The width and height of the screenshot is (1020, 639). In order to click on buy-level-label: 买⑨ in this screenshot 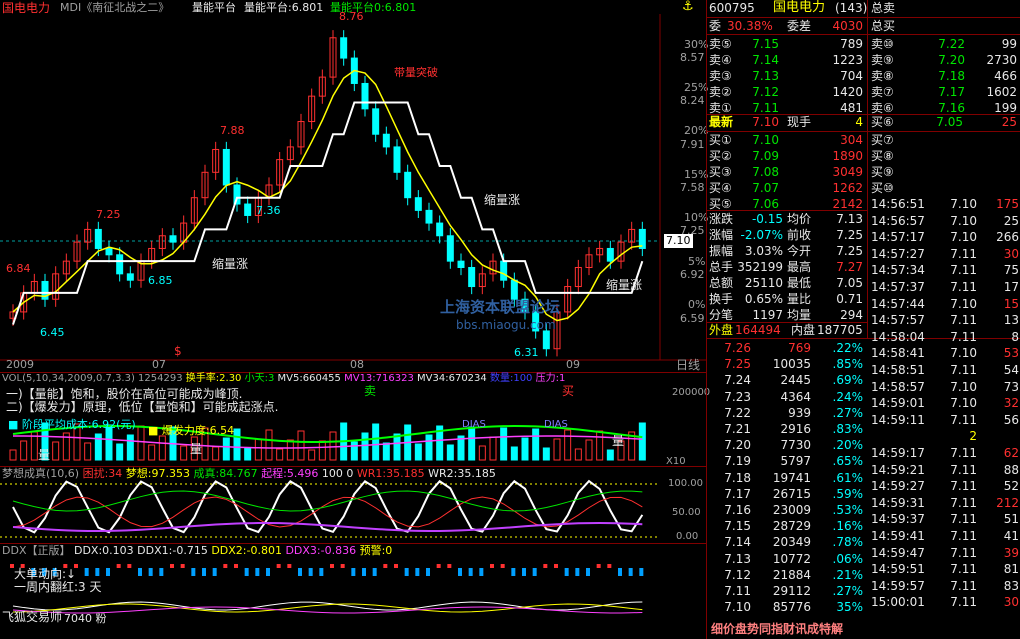, I will do `click(882, 172)`.